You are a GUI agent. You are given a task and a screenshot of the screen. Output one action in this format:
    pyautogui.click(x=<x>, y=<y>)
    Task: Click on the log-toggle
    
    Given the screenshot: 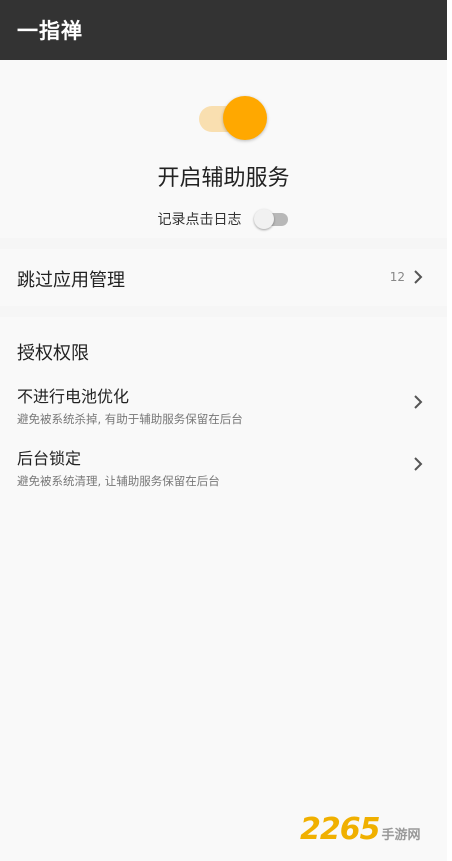 What is the action you would take?
    pyautogui.click(x=271, y=219)
    